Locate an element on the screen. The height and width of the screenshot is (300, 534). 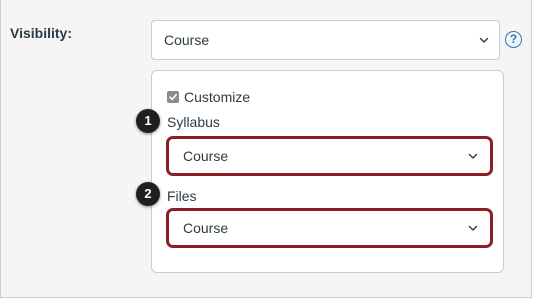
files-select-value: Course is located at coordinates (206, 228).